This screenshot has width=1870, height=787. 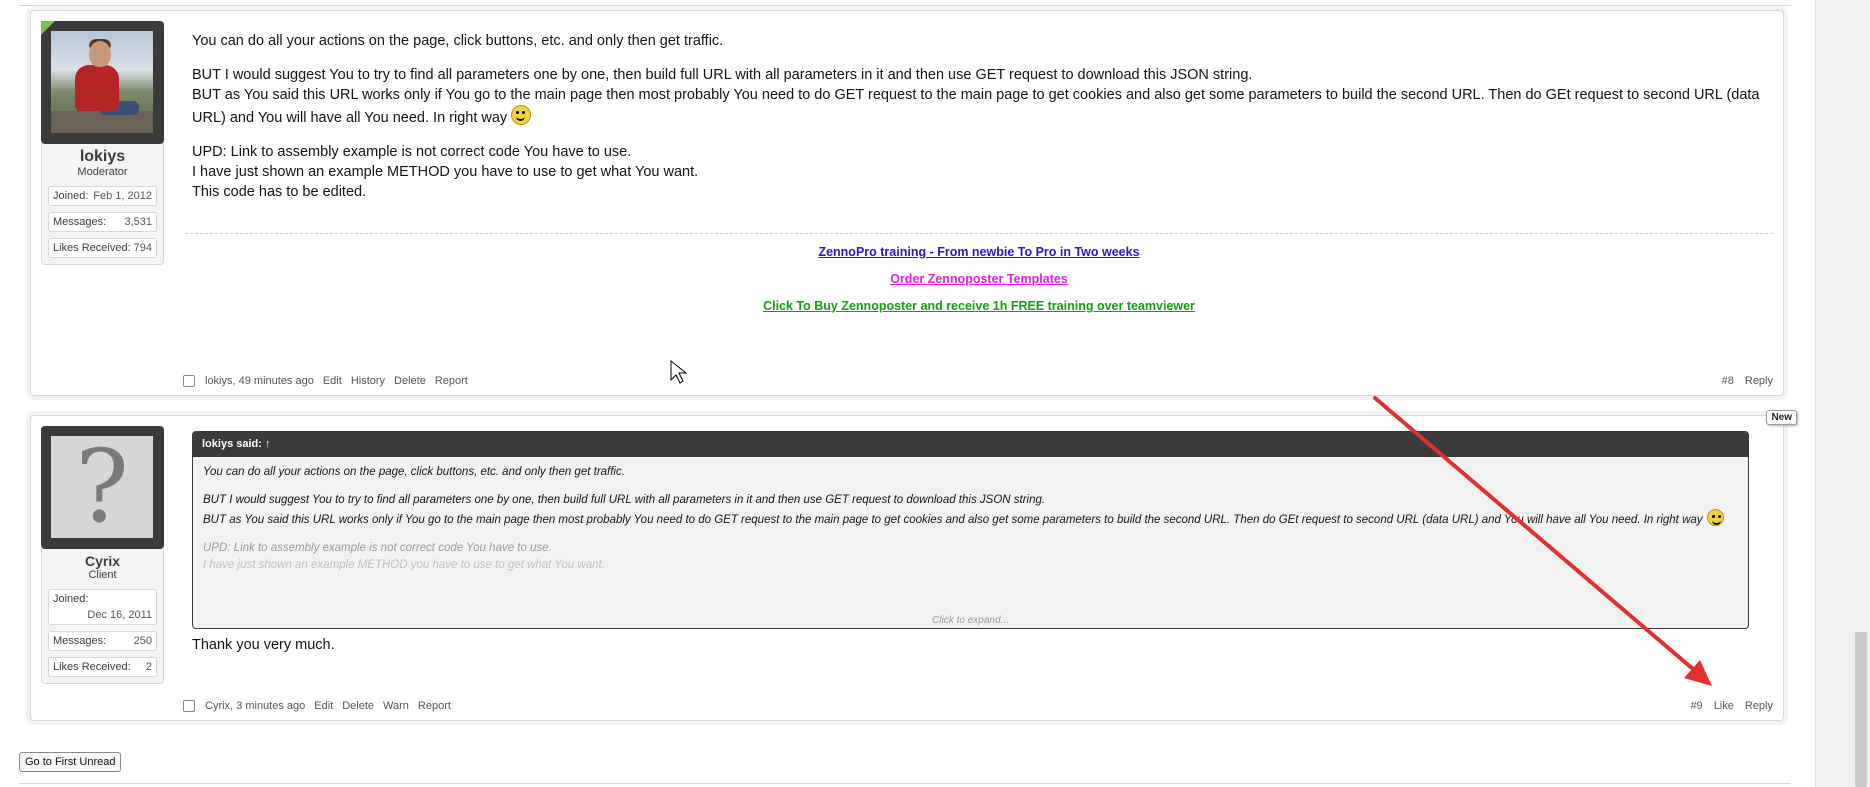 I want to click on stat-messages: Messages: 250, so click(x=102, y=641).